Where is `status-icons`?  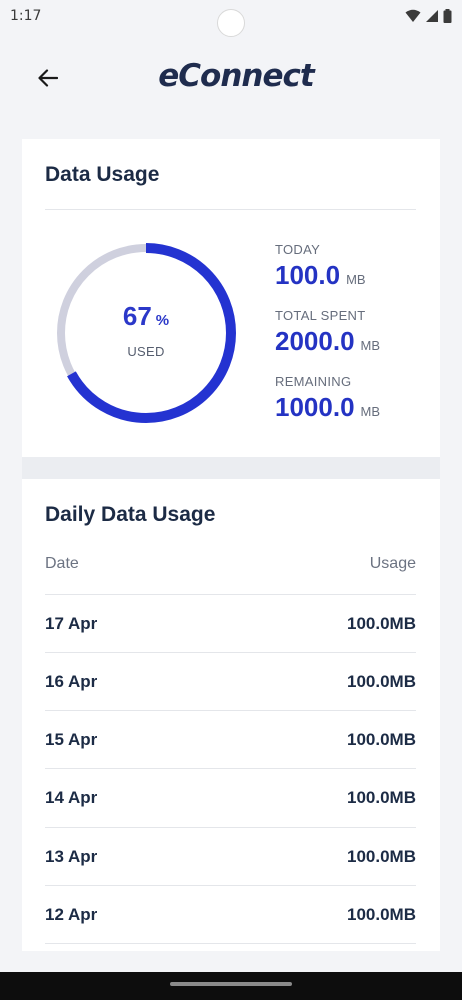
status-icons is located at coordinates (428, 16).